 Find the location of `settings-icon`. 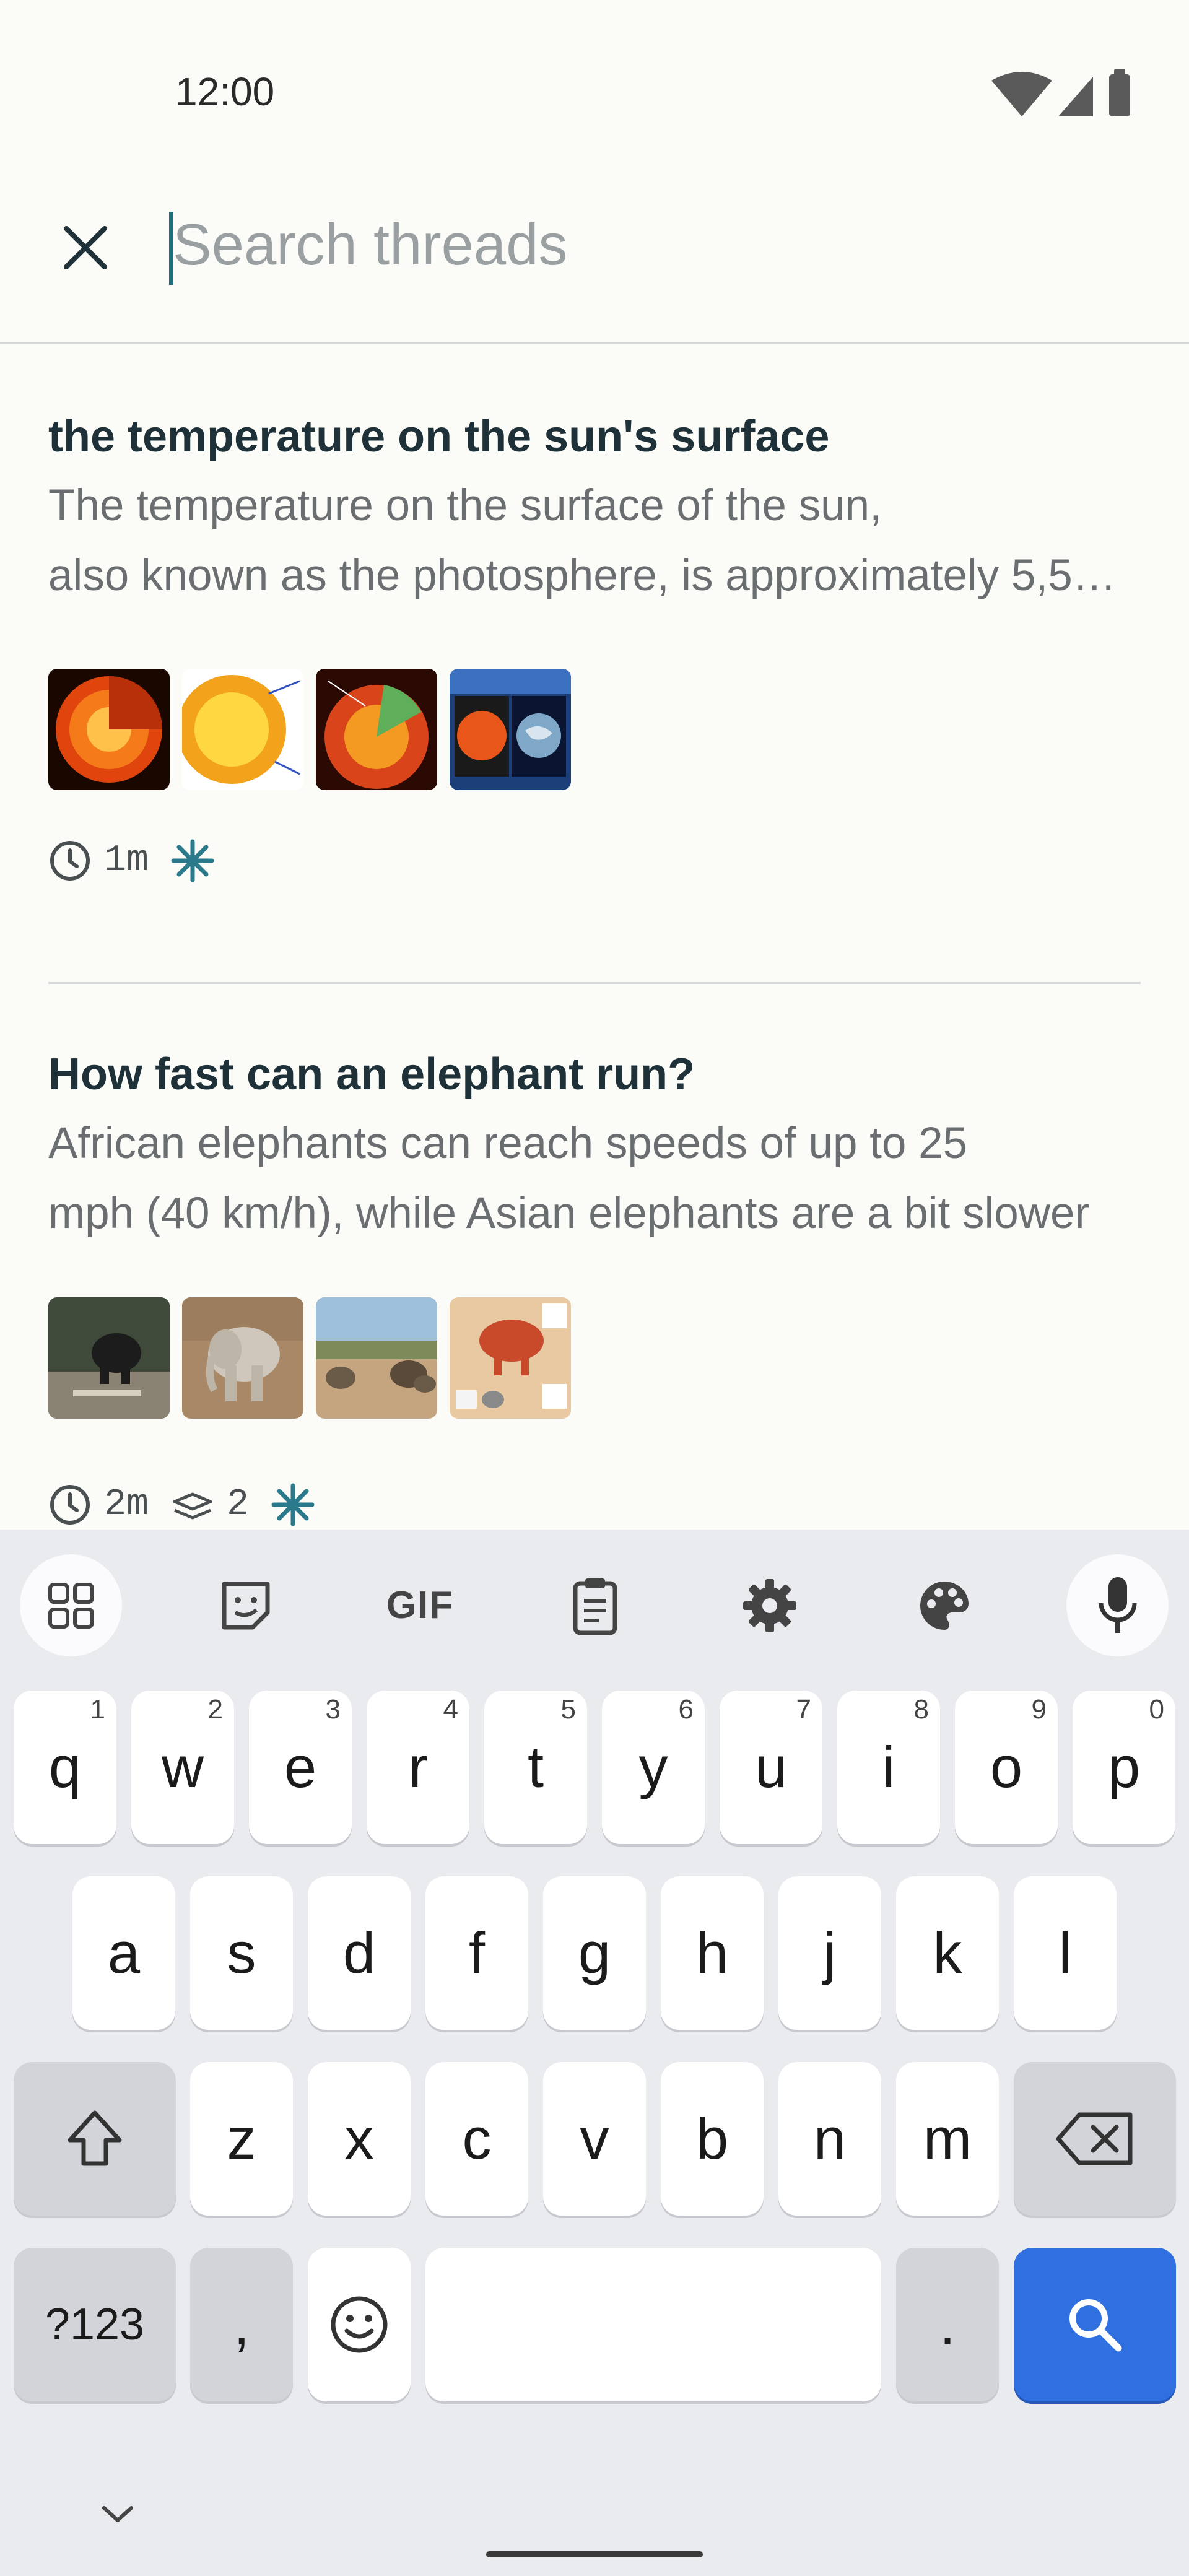

settings-icon is located at coordinates (769, 1605).